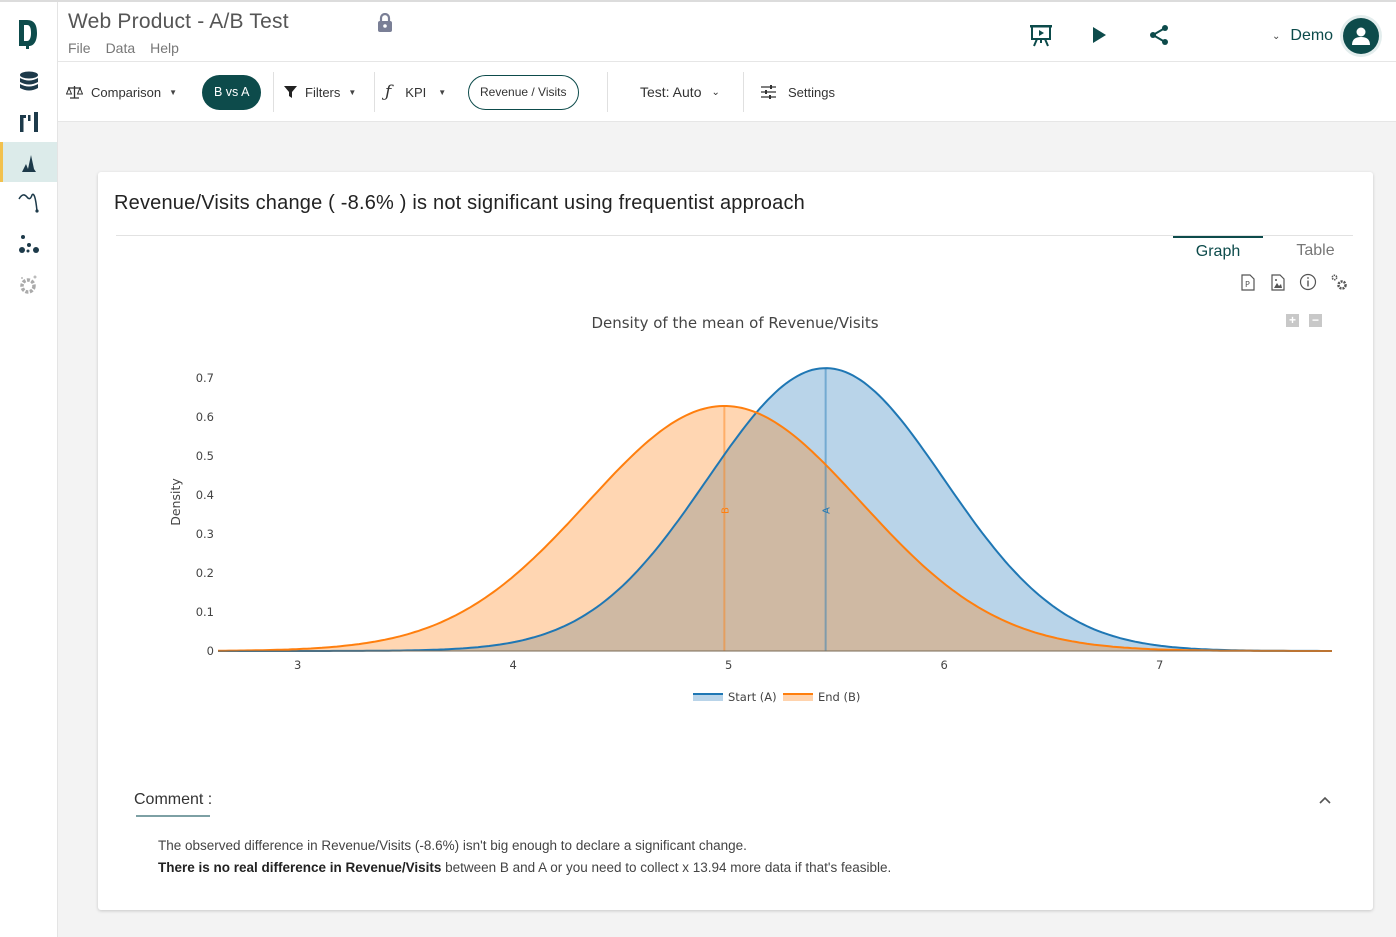 This screenshot has width=1396, height=937. I want to click on settings-button: Settings, so click(798, 92).